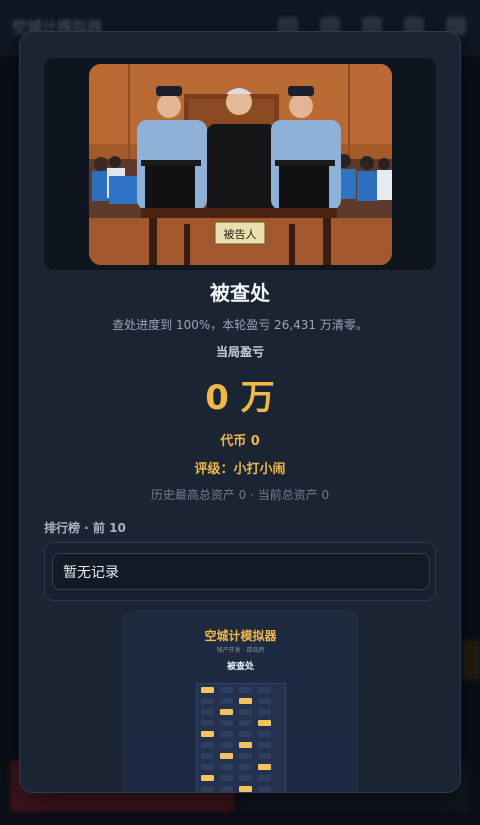  What do you see at coordinates (241, 737) in the screenshot?
I see `poster-grid` at bounding box center [241, 737].